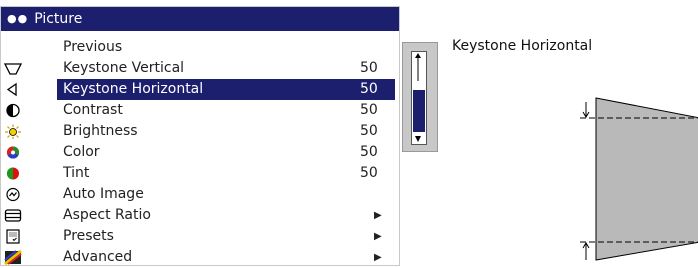 Image resolution: width=698 pixels, height=268 pixels. I want to click on brightness-icon, so click(13, 131).